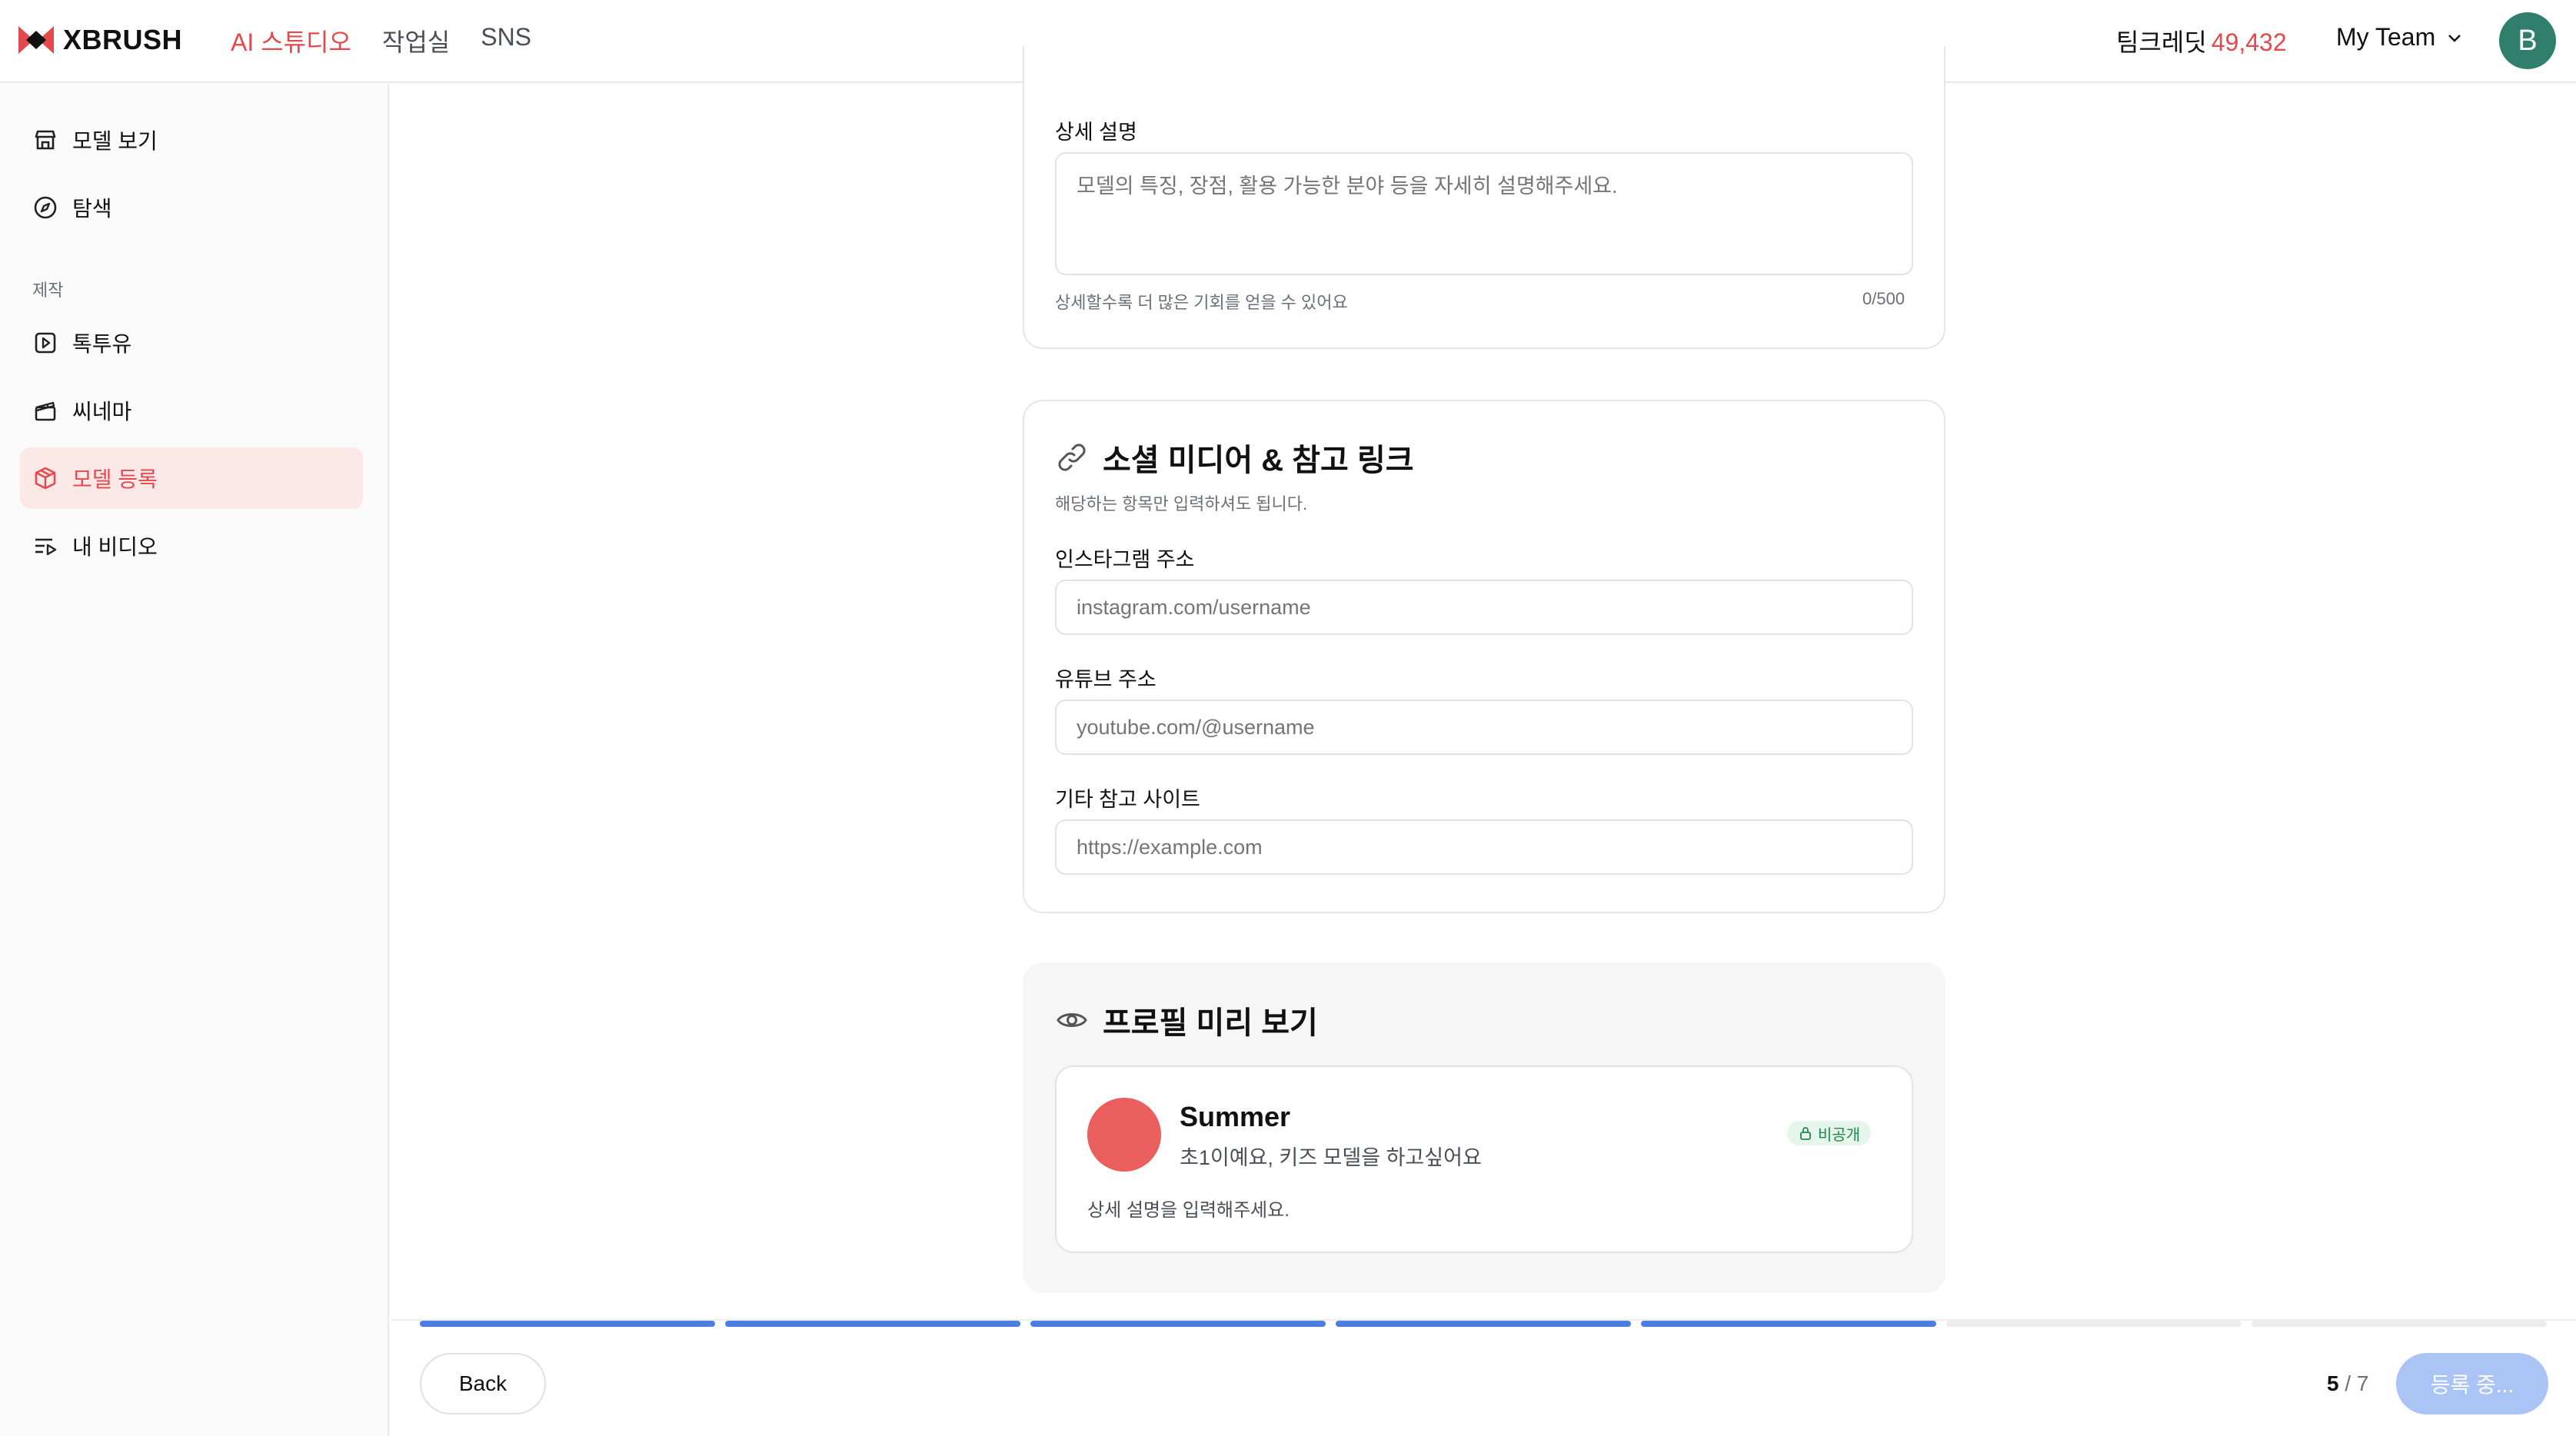 This screenshot has width=2576, height=1436. I want to click on back-button: Back, so click(483, 1383).